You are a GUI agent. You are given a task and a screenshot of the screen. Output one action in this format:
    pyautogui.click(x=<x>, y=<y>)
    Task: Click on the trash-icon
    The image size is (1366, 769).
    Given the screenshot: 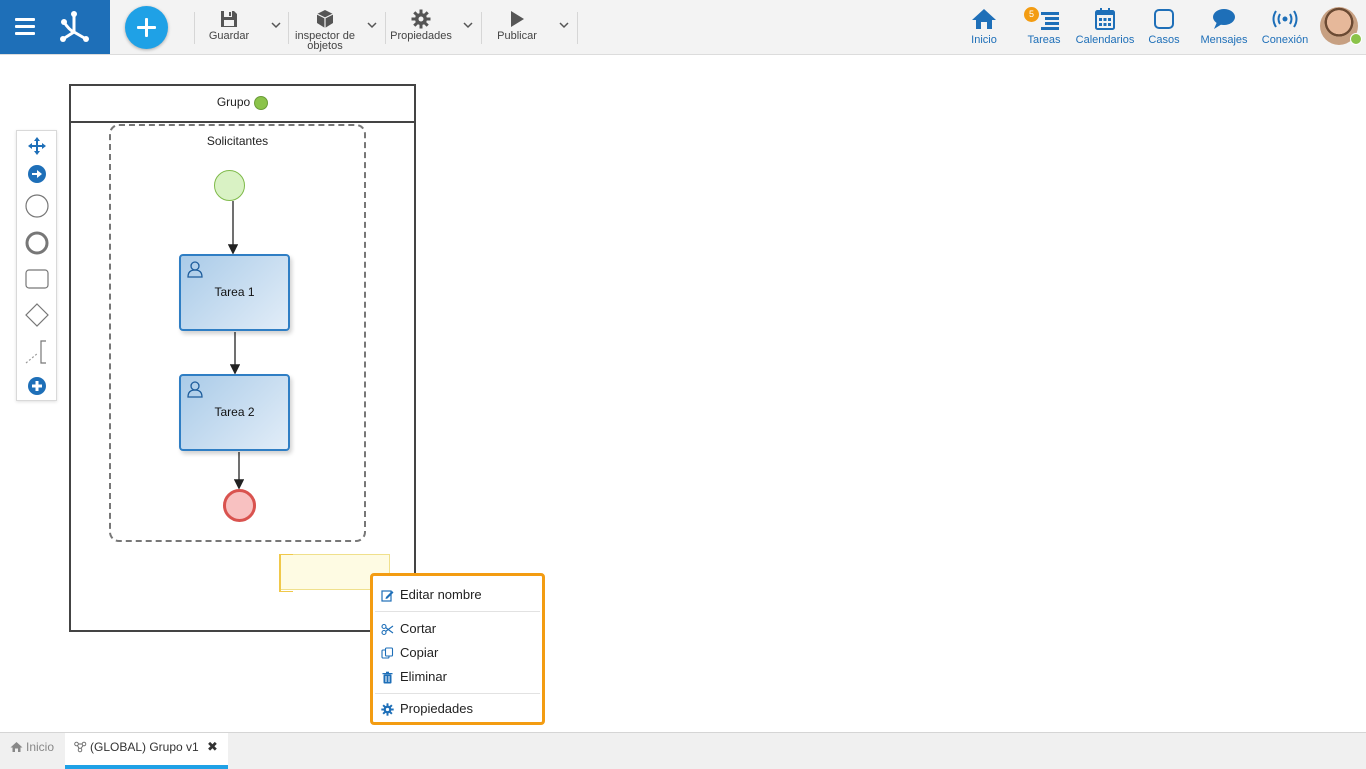 What is the action you would take?
    pyautogui.click(x=387, y=677)
    